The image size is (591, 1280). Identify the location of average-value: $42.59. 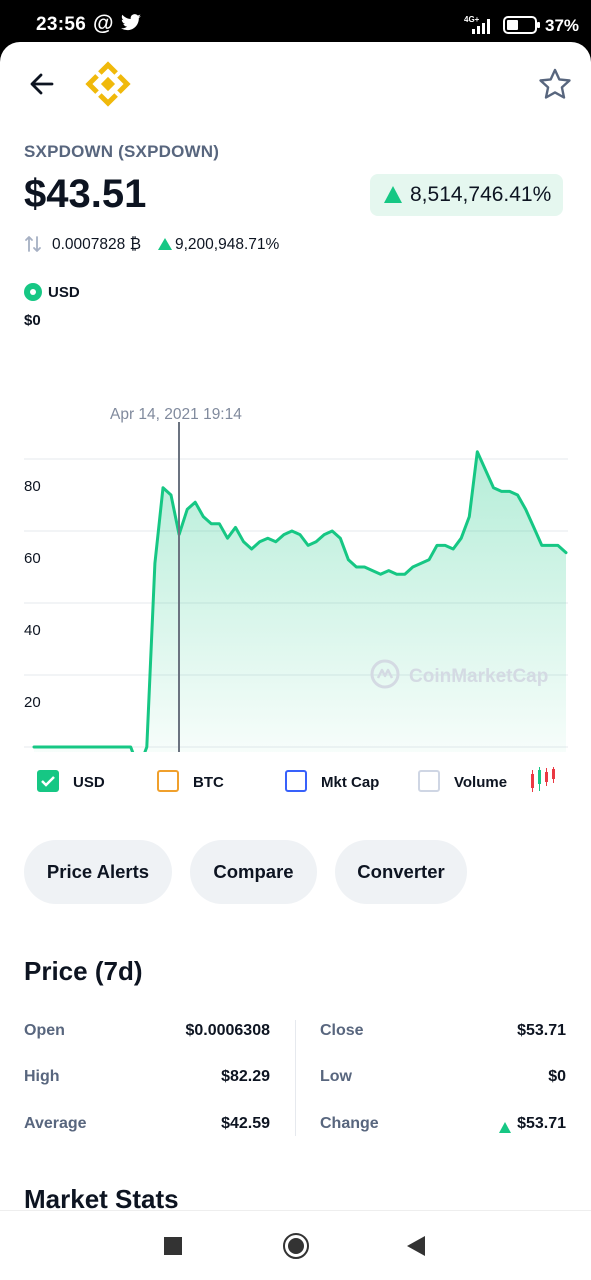
(245, 1123).